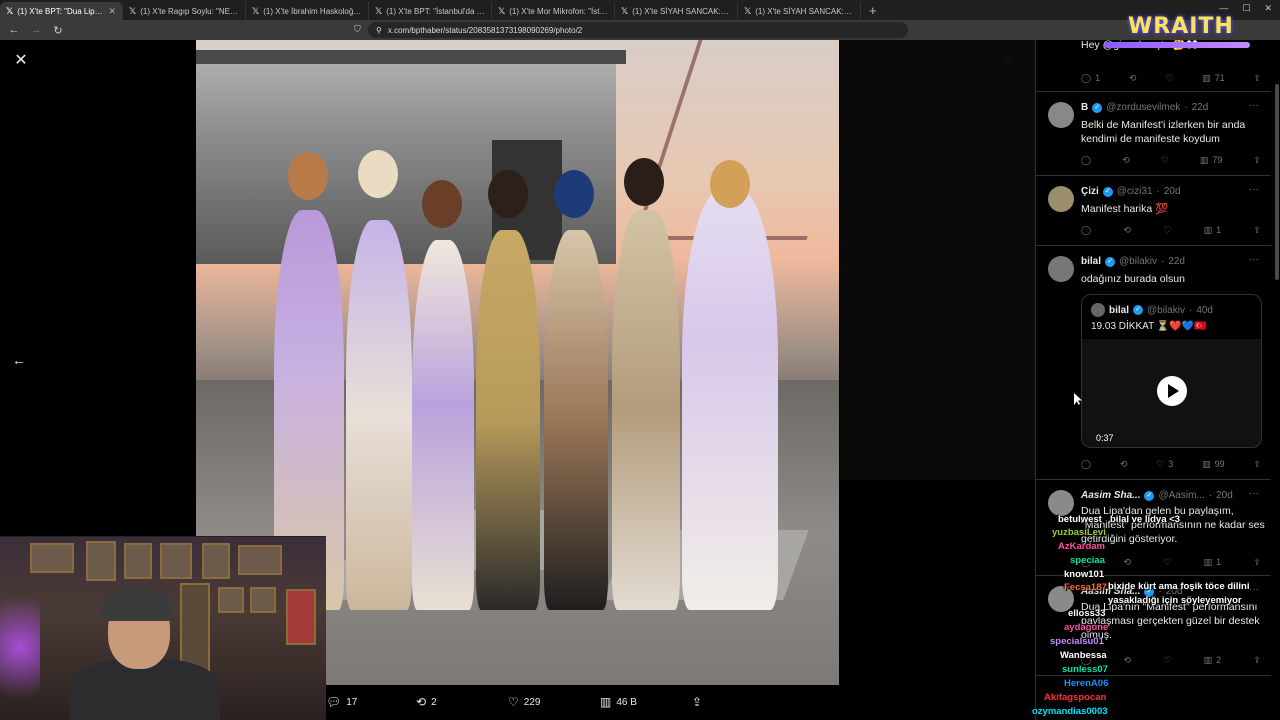 The height and width of the screenshot is (720, 1280). Describe the element at coordinates (646, 702) in the screenshot. I see `views-button: ▥ 46 B` at that location.